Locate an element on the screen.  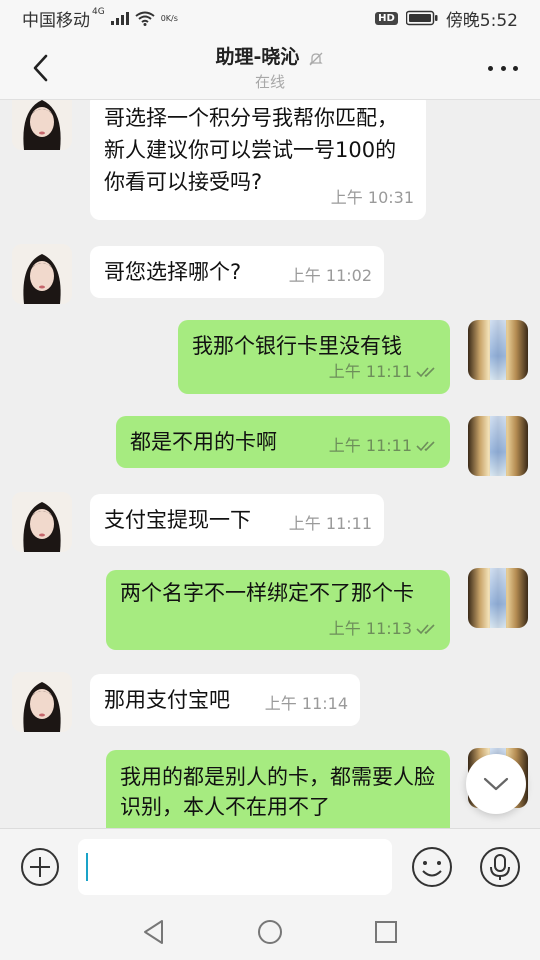
back-triangle-icon is located at coordinates (153, 932).